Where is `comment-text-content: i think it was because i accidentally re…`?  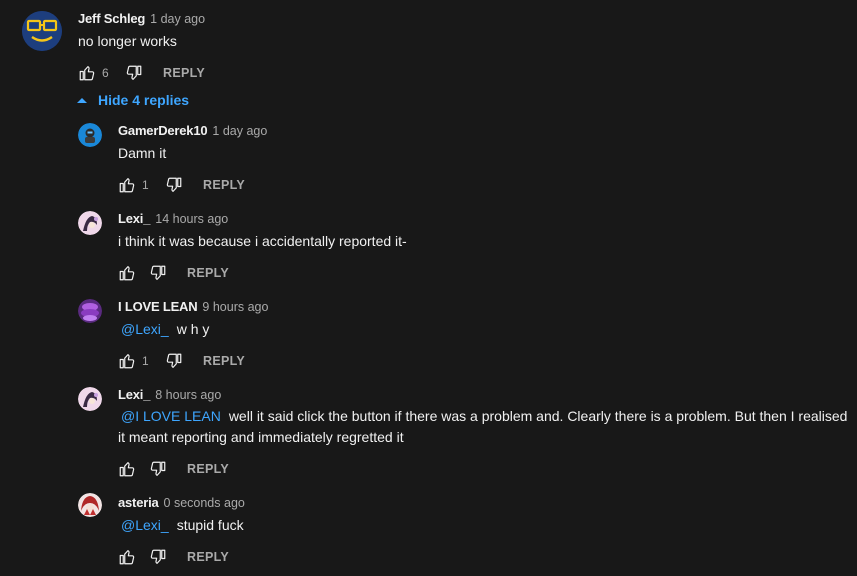 comment-text-content: i think it was because i accidentally re… is located at coordinates (262, 241).